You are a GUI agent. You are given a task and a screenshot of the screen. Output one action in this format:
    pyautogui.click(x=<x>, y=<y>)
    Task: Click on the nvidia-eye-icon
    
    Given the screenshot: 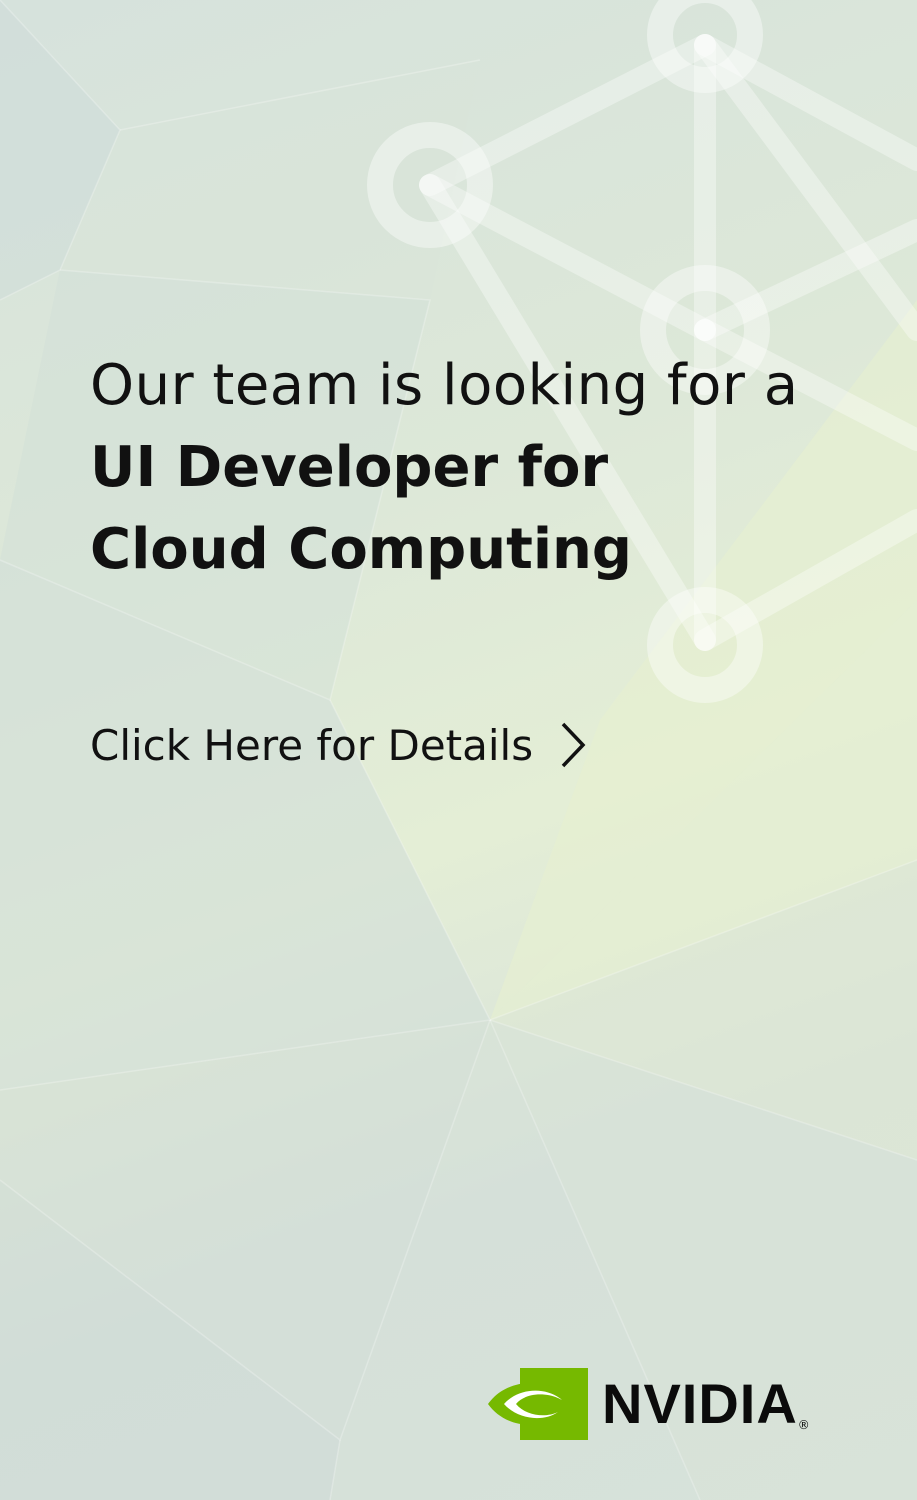 What is the action you would take?
    pyautogui.click(x=538, y=1404)
    